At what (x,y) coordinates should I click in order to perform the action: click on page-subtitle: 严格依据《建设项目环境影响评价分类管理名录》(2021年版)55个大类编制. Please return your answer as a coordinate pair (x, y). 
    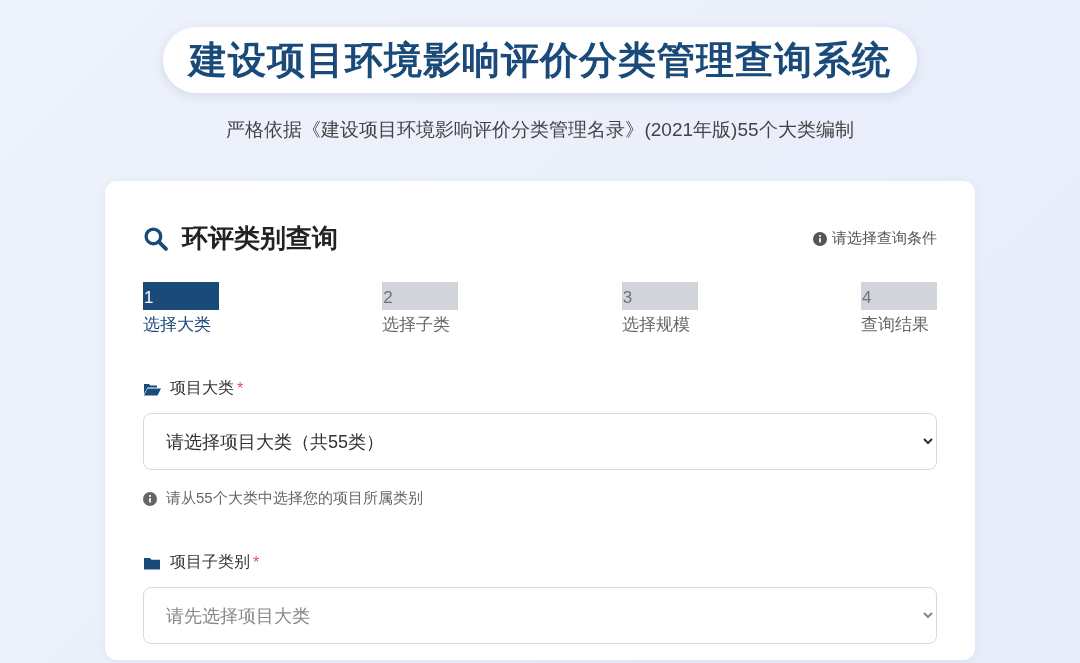
    Looking at the image, I should click on (540, 130).